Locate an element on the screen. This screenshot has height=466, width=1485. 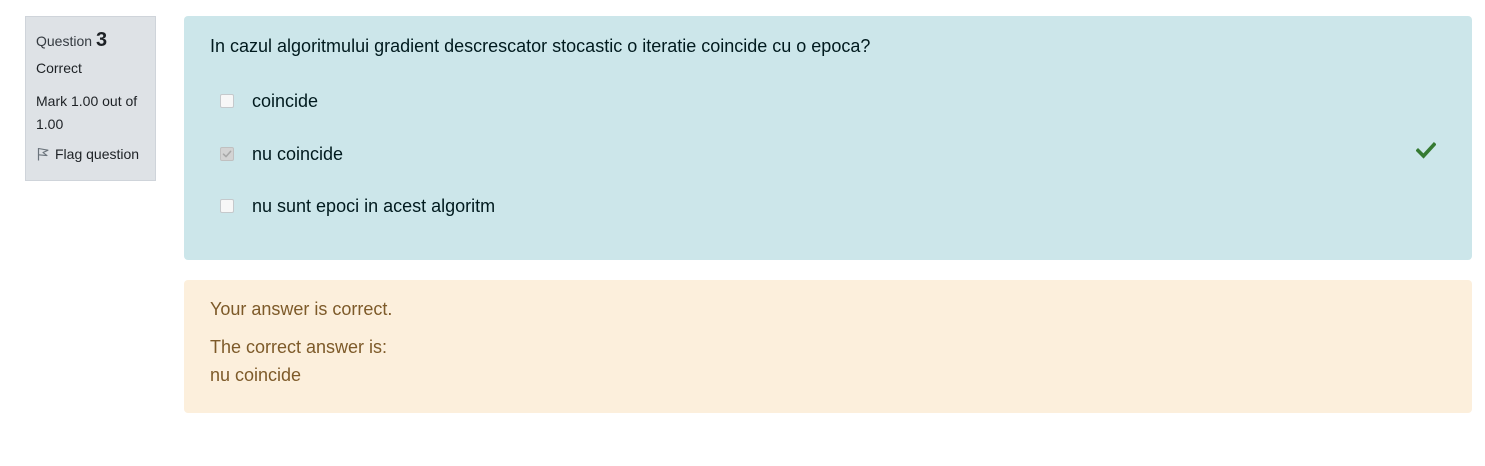
answer-option: nu sunt epoci in acest algoritm is located at coordinates (357, 206).